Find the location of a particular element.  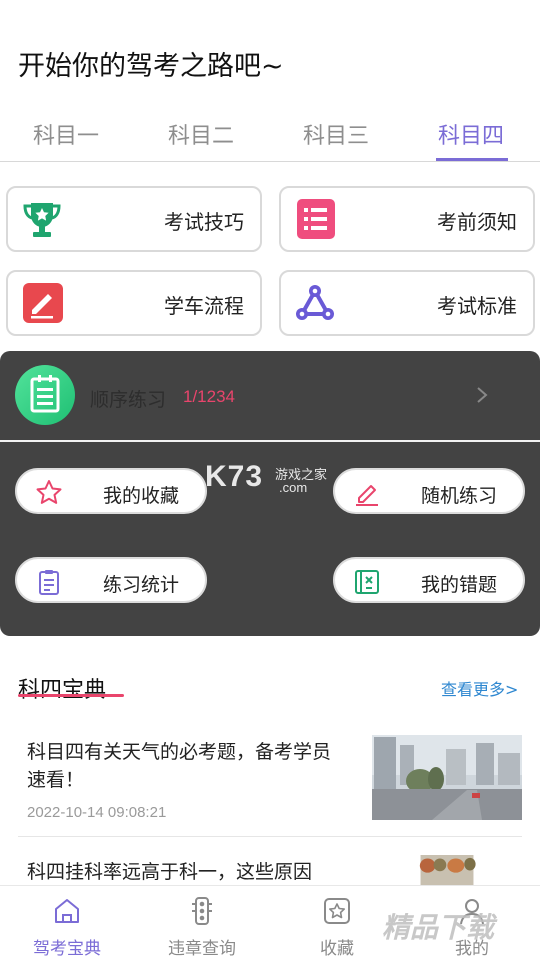

wrong-answers-button: 我的错题 is located at coordinates (429, 580).